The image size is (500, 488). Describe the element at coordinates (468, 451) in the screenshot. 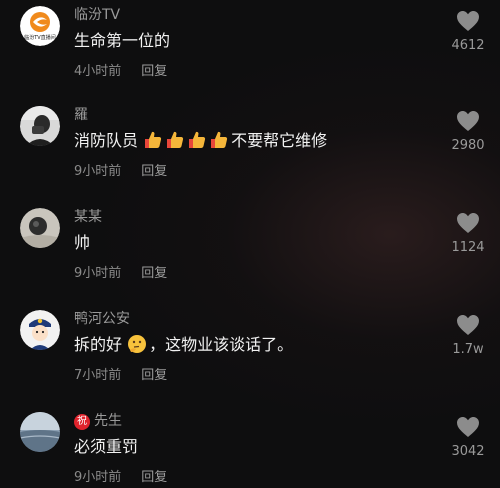

I see `like-count: 3042` at that location.